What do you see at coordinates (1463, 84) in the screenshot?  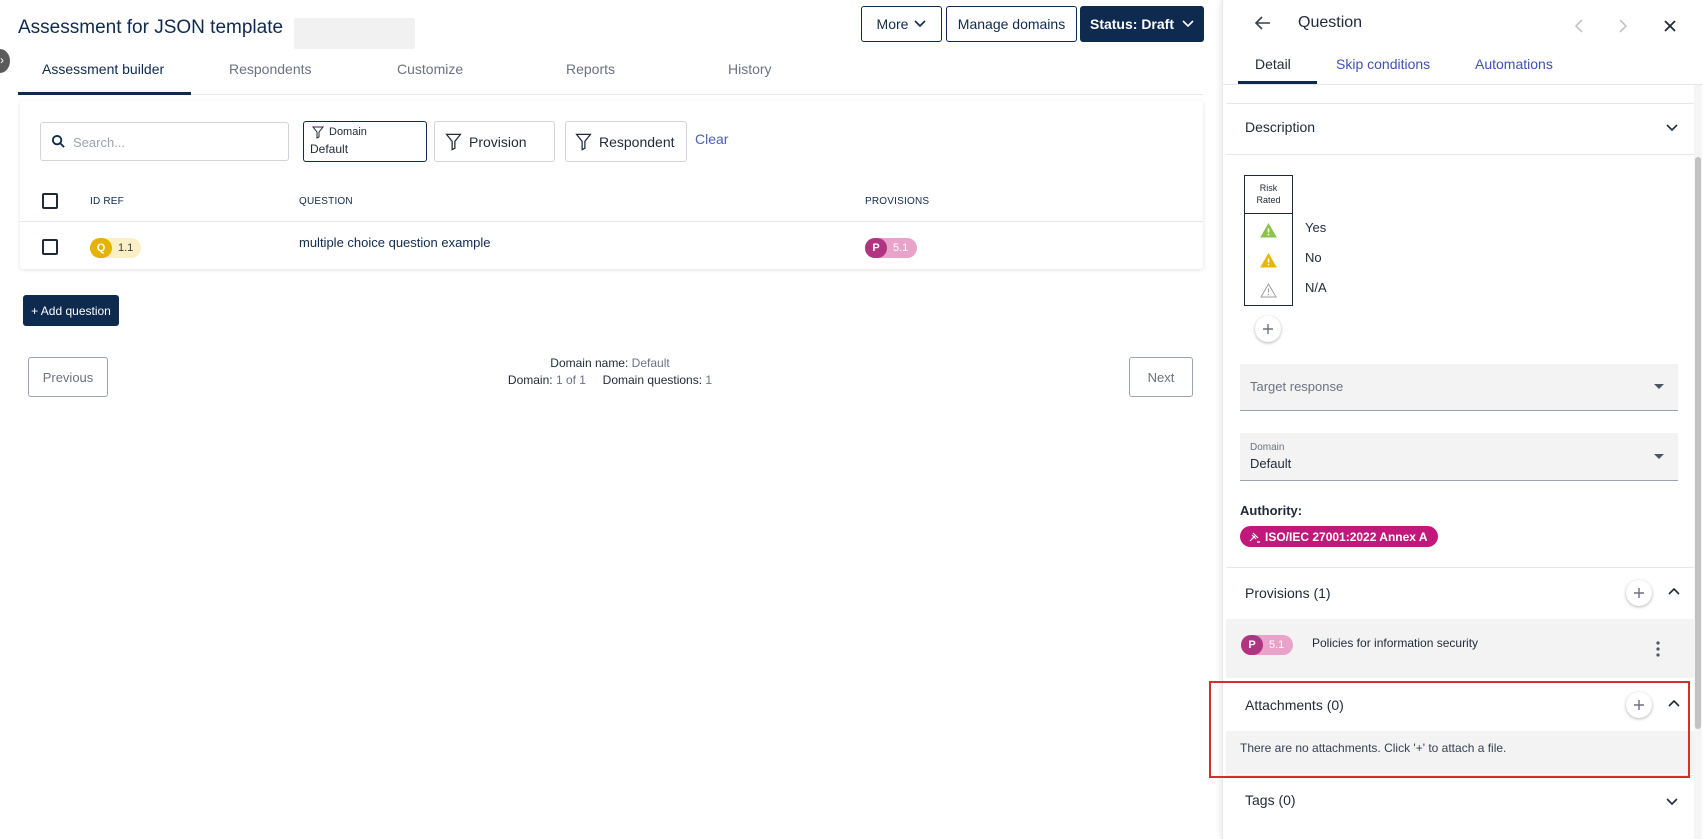 I see `tabs-divider` at bounding box center [1463, 84].